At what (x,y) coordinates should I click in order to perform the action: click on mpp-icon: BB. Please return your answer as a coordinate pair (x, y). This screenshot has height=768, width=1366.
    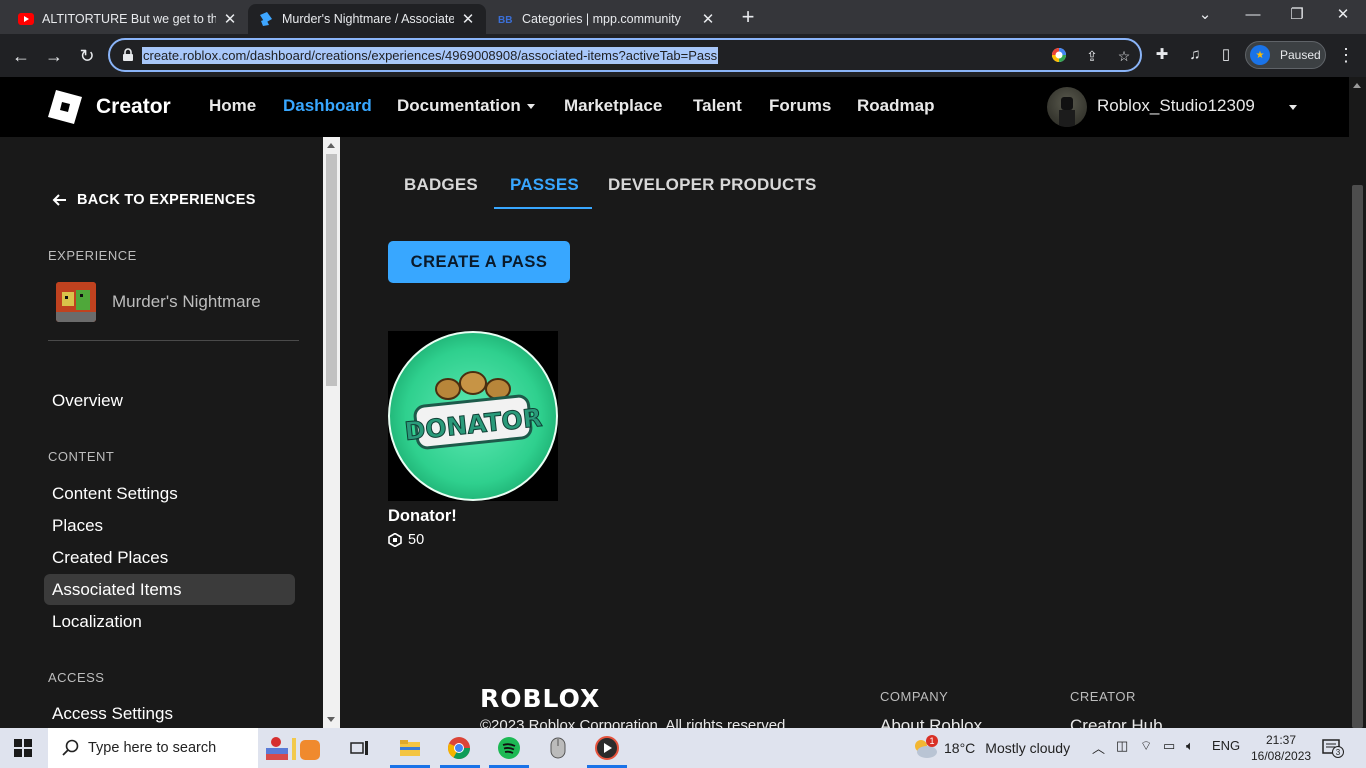
    Looking at the image, I should click on (506, 19).